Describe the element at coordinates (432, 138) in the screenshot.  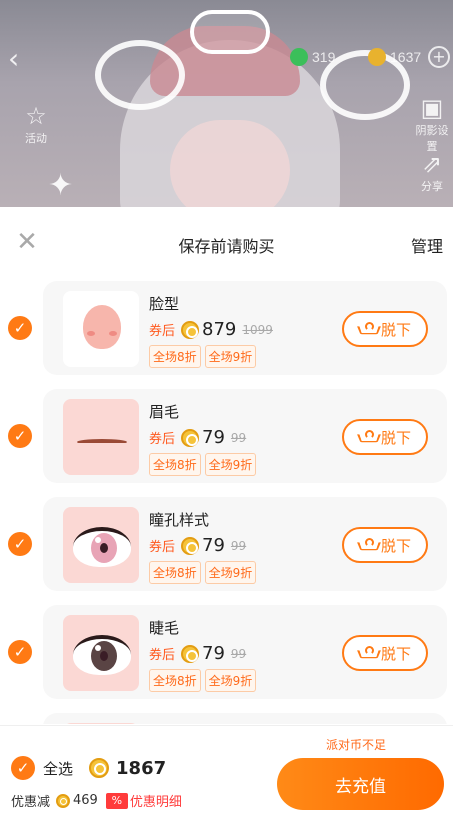
I see `shadow-settings-label: 阴影设置` at that location.